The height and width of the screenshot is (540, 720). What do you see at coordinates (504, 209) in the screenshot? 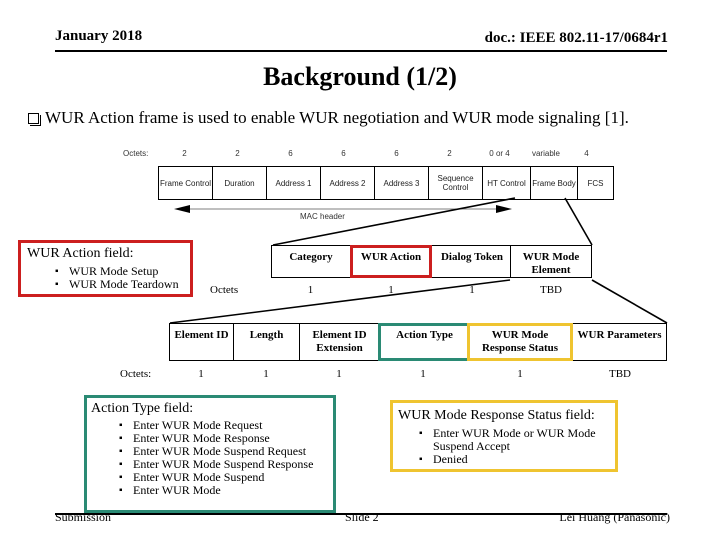
I see `mac-header-right-arrowhead` at bounding box center [504, 209].